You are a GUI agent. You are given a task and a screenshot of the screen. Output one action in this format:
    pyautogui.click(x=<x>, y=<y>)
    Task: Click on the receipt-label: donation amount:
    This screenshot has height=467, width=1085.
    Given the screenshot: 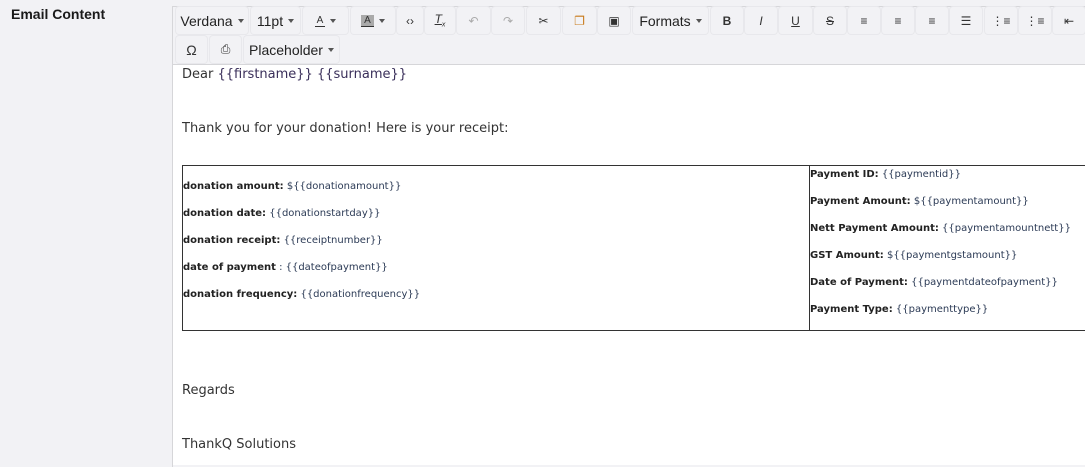 What is the action you would take?
    pyautogui.click(x=233, y=186)
    